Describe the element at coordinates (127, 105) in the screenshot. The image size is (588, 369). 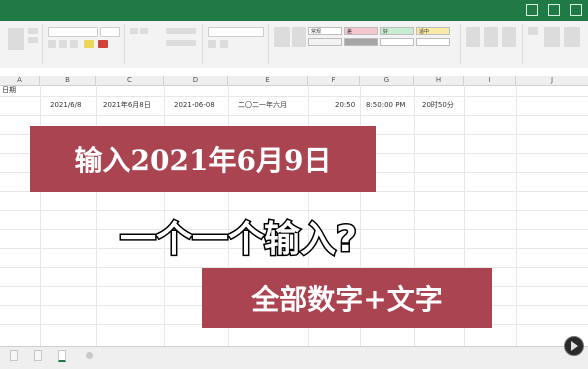
I see `cell-C2: 2021年6月8日` at that location.